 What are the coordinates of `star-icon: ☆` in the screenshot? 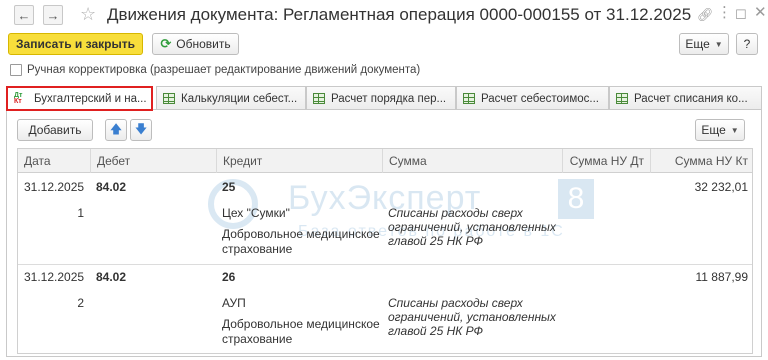 It's located at (88, 14).